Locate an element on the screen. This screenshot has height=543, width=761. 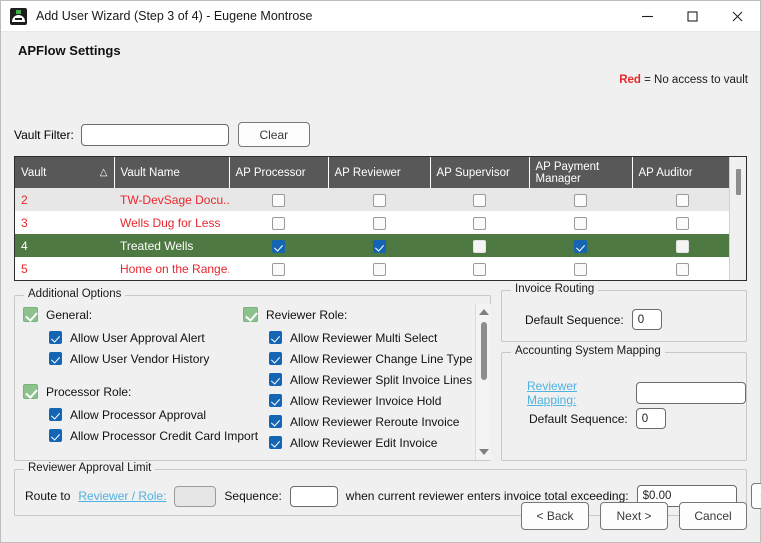
option-row-general: General: is located at coordinates (133, 314).